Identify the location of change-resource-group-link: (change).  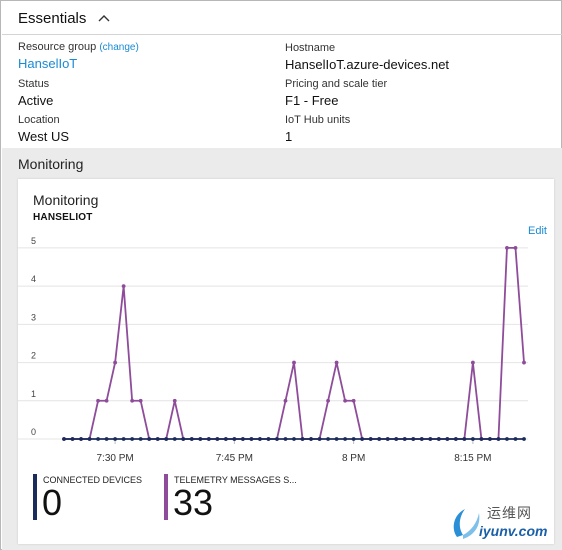
(118, 47).